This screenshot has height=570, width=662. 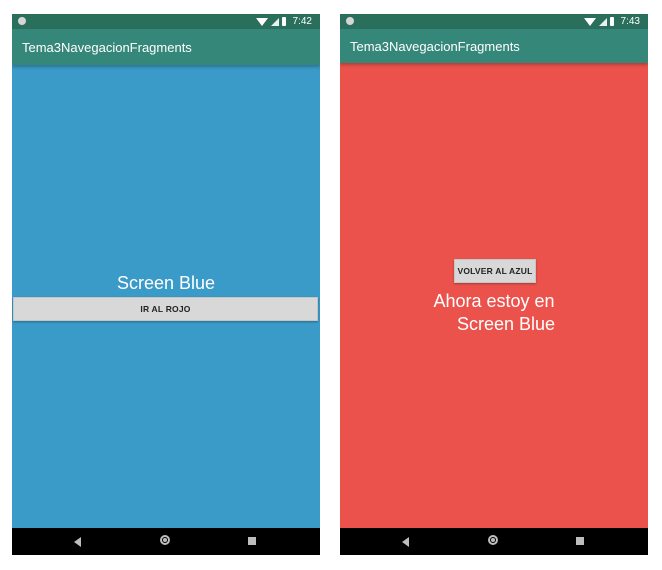 What do you see at coordinates (494, 21) in the screenshot?
I see `status-bar: 7:43` at bounding box center [494, 21].